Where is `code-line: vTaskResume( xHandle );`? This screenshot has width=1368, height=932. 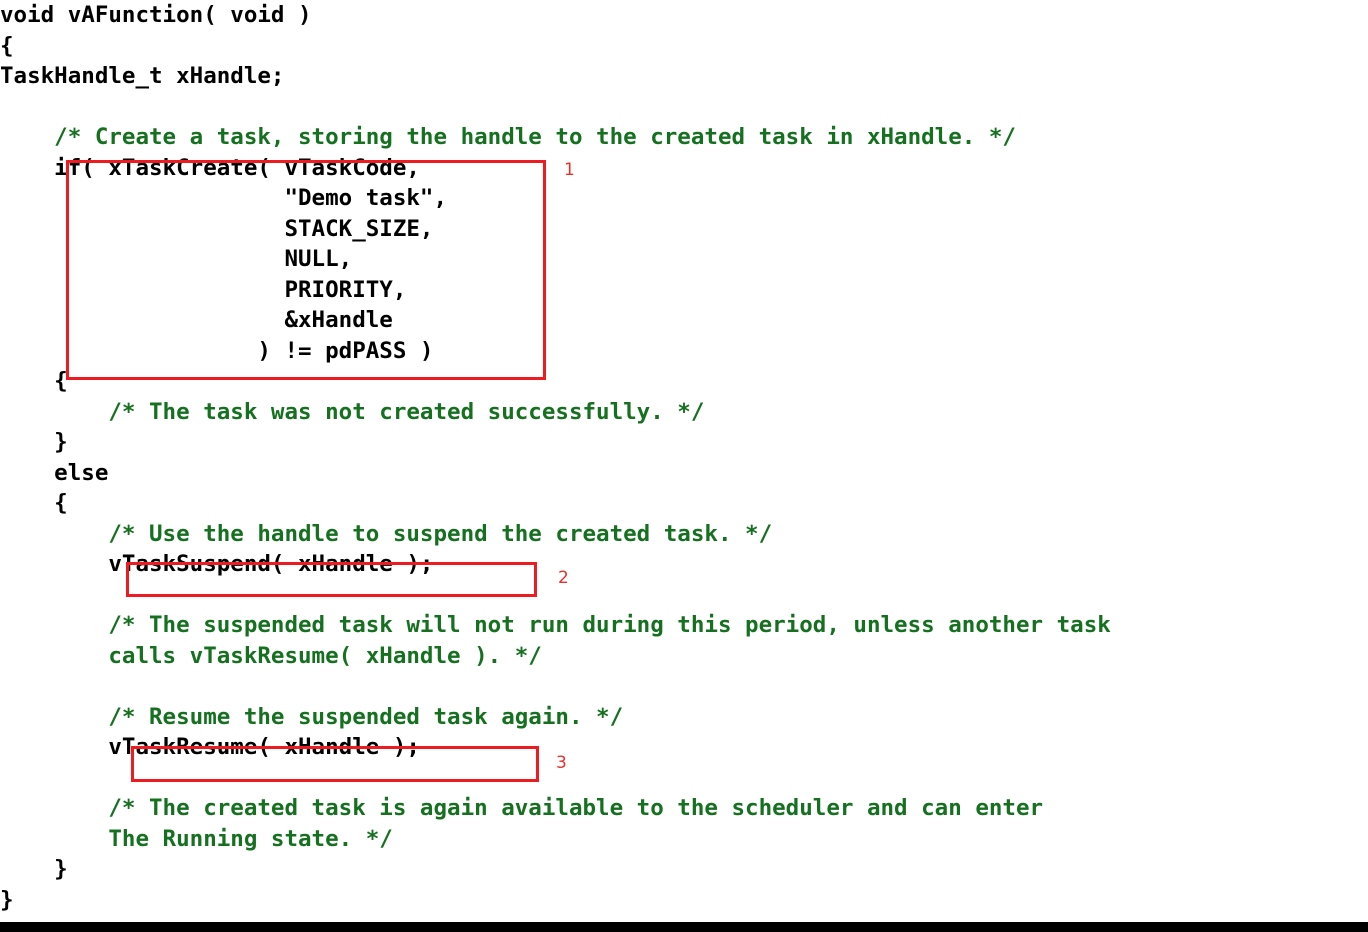 code-line: vTaskResume( xHandle ); is located at coordinates (210, 747).